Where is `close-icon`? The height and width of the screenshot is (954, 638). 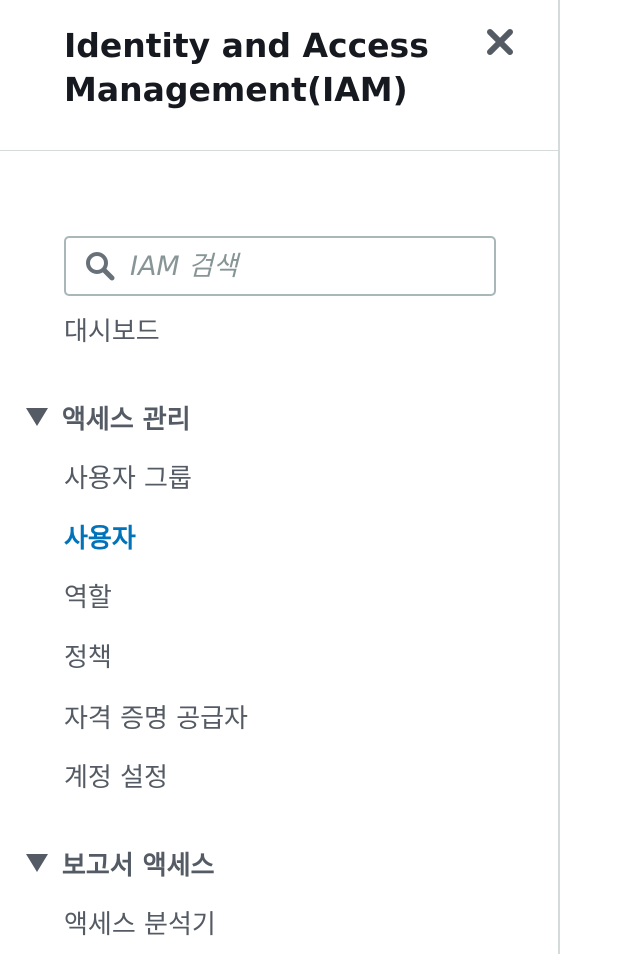 close-icon is located at coordinates (500, 42).